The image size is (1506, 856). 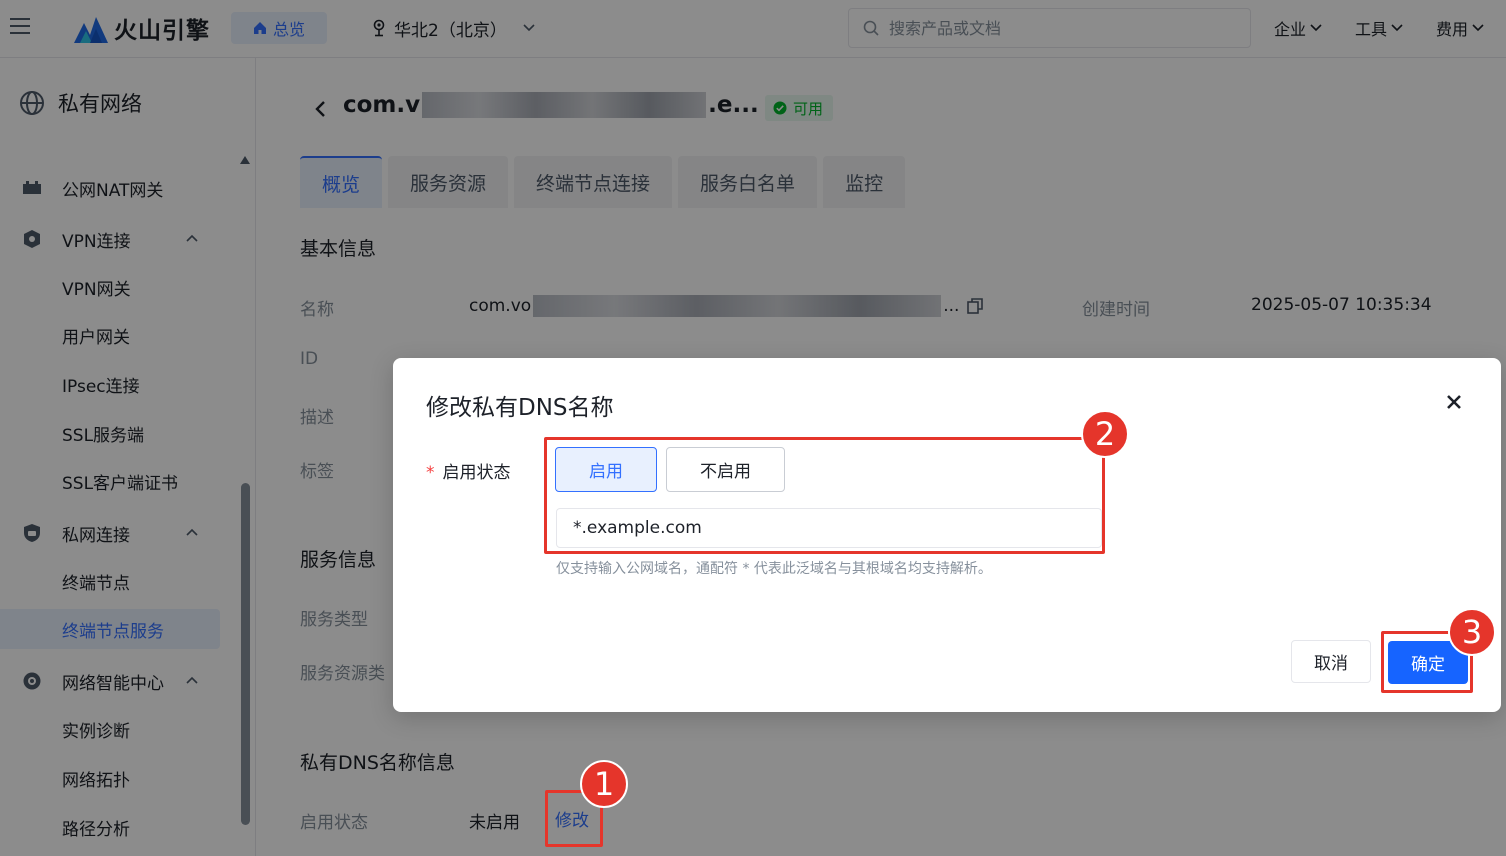 What do you see at coordinates (829, 528) in the screenshot?
I see `dns-name-input` at bounding box center [829, 528].